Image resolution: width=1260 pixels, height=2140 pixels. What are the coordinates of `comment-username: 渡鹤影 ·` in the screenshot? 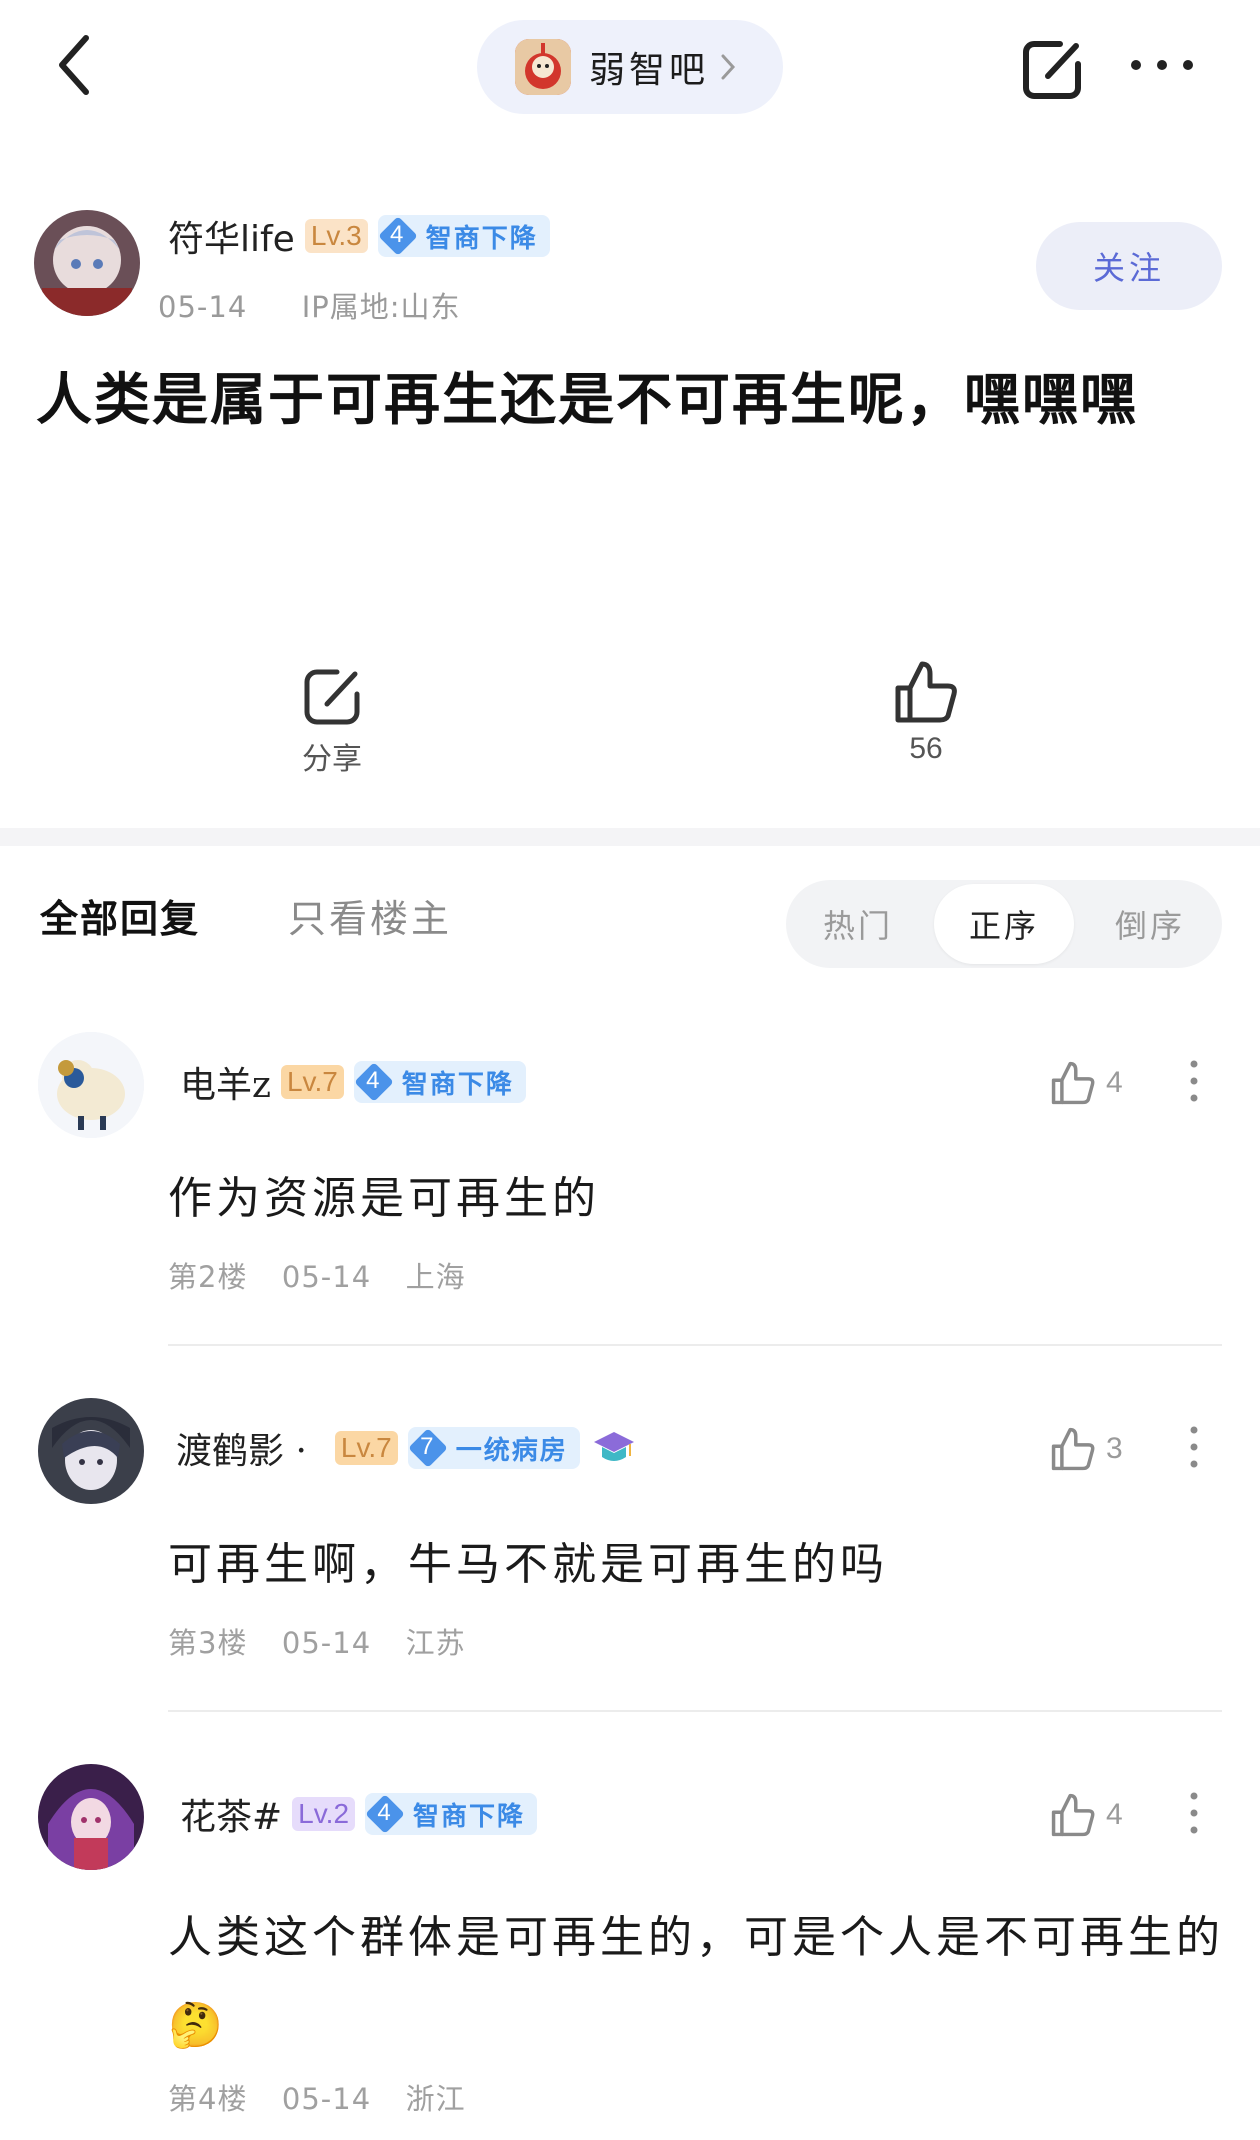 It's located at (241, 1448).